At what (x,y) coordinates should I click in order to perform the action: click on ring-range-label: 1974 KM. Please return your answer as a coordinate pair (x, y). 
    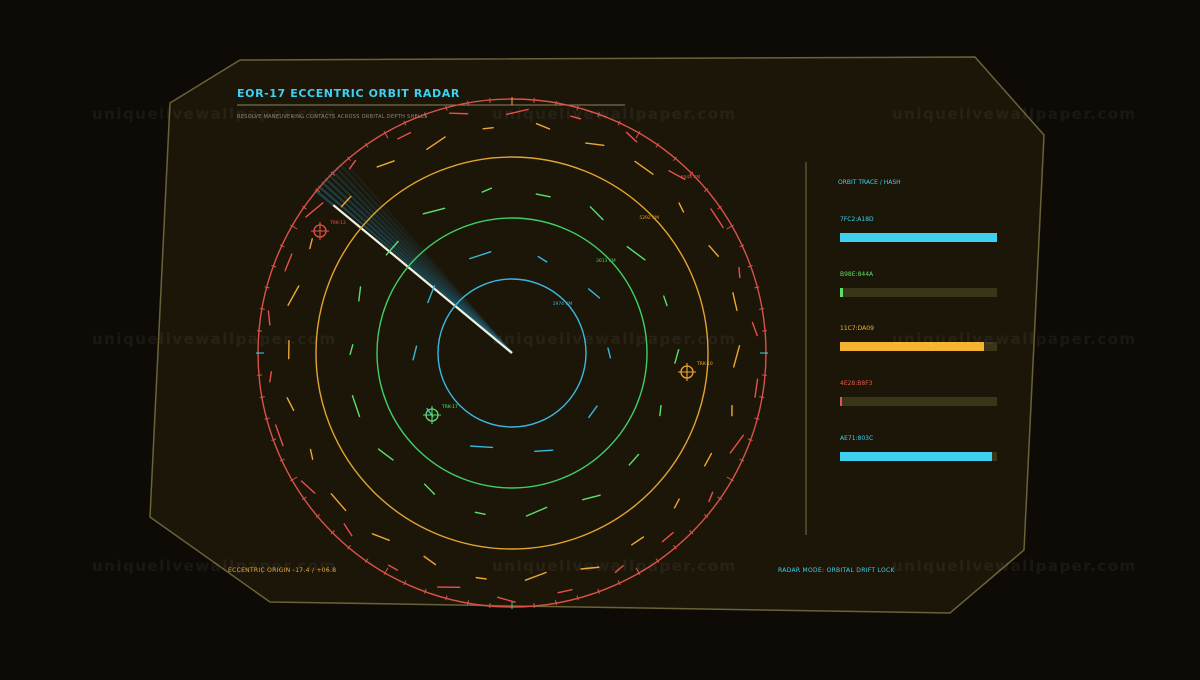
    Looking at the image, I should click on (563, 304).